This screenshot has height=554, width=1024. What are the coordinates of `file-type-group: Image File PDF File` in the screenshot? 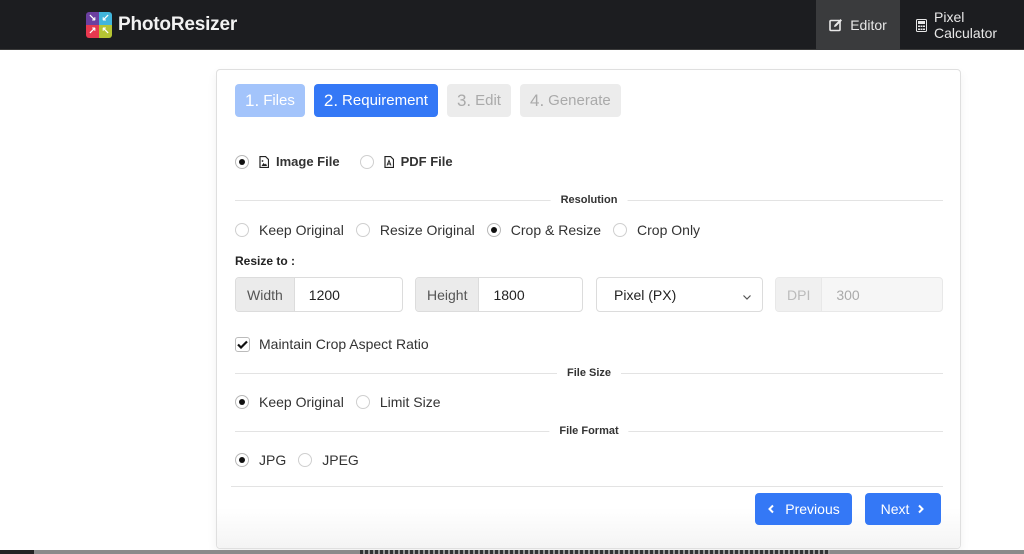 It's located at (350, 161).